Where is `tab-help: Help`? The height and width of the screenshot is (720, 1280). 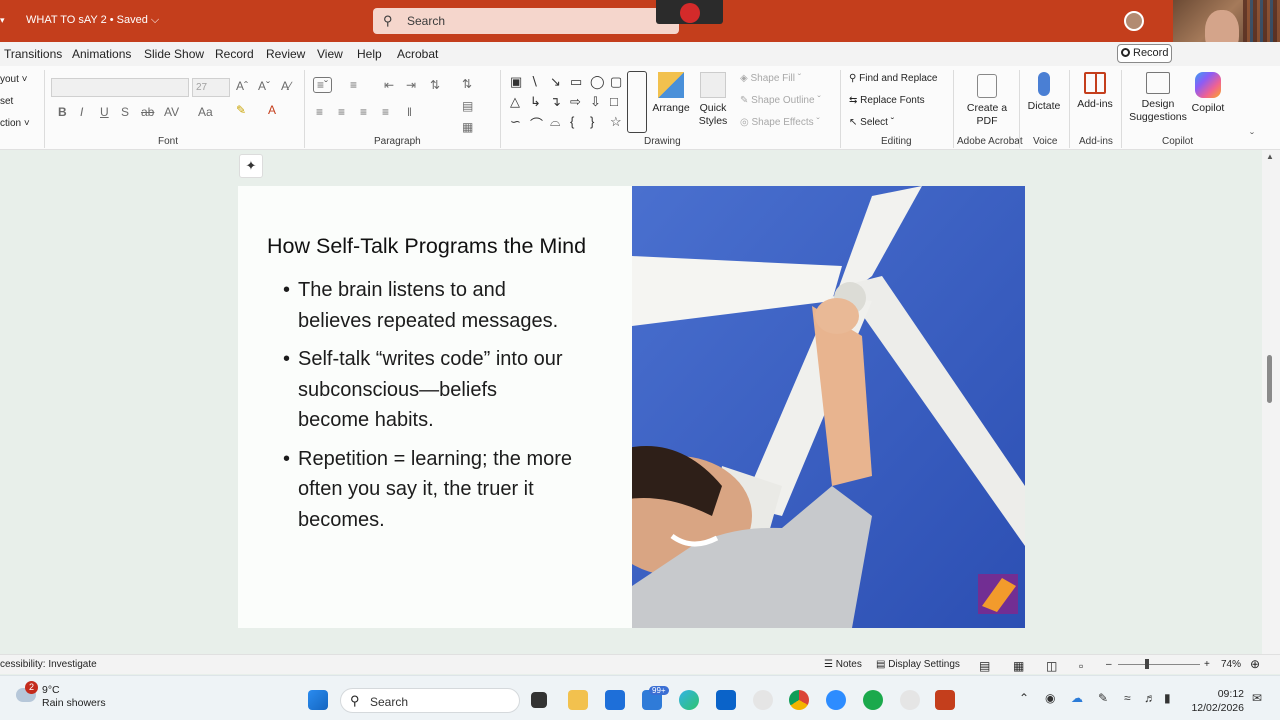 tab-help: Help is located at coordinates (369, 54).